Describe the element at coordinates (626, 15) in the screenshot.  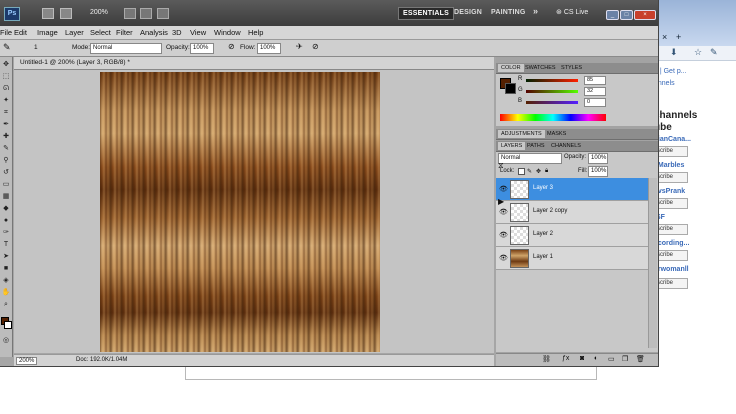
I see `maximize-icon: □` at that location.